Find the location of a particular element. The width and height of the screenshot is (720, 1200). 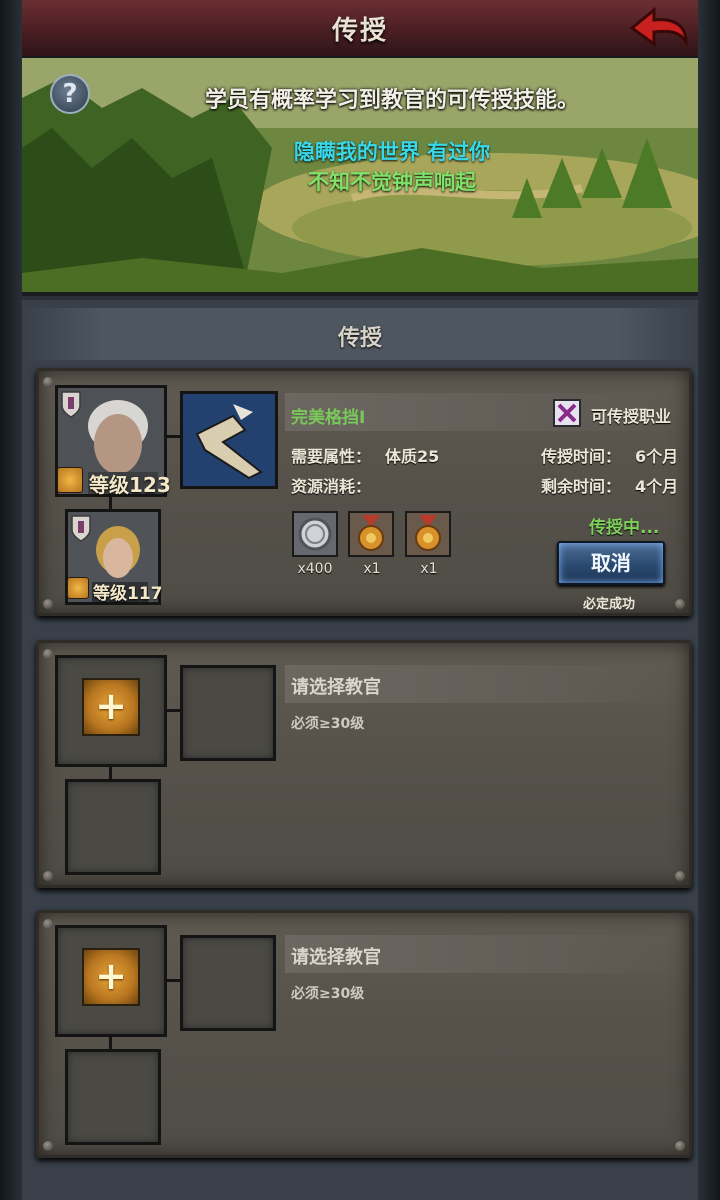

header-bar: 传授 is located at coordinates (360, 29).